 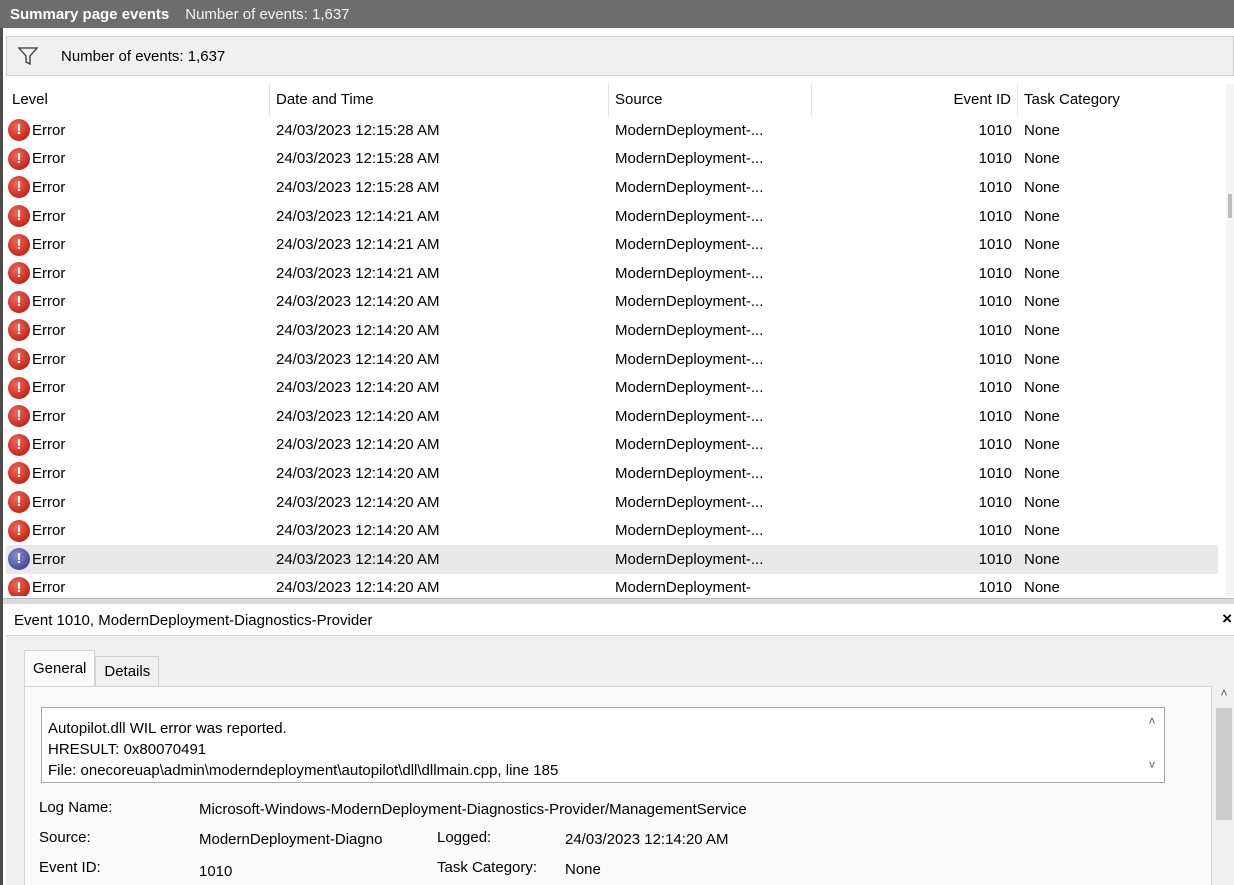 I want to click on column-header-date-time: Date and Time, so click(x=439, y=100).